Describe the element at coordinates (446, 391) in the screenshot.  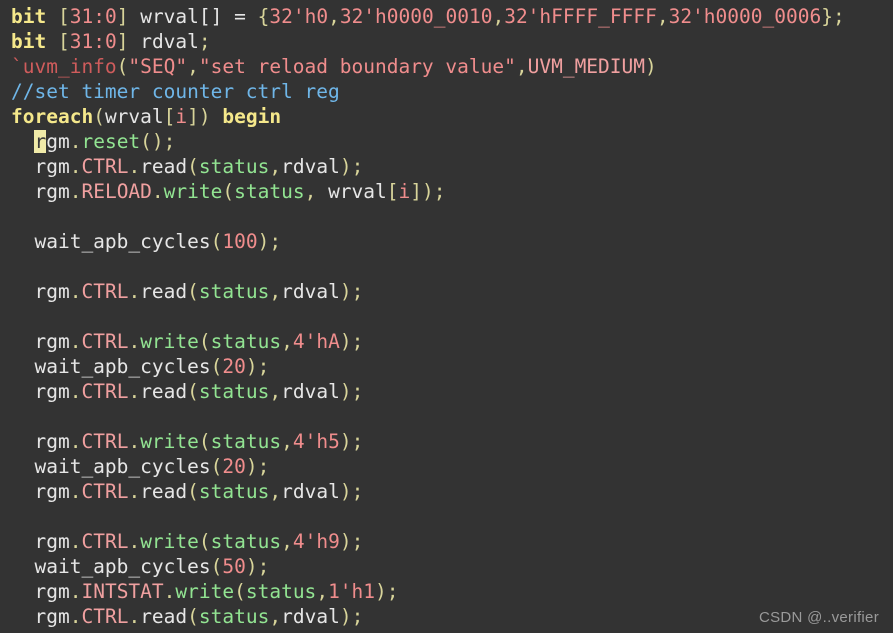
I see `code-line-16: rgm.CTRL.read(status,rdval);` at that location.